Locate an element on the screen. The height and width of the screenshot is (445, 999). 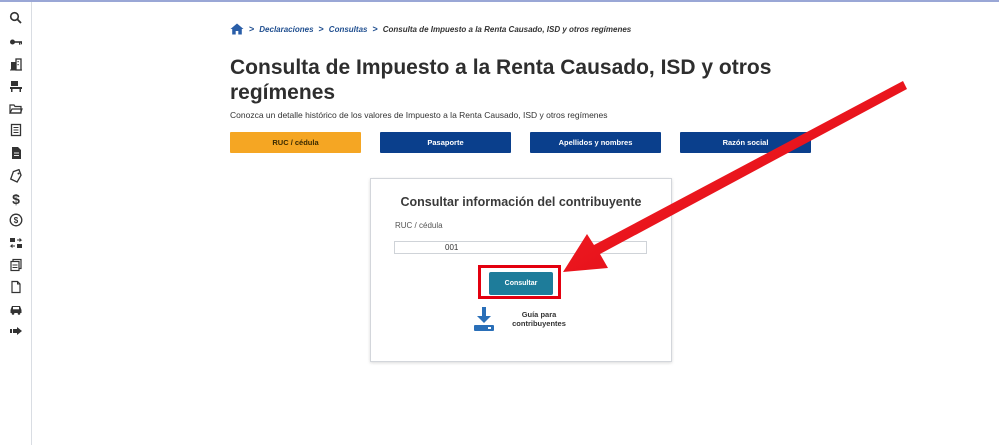
tab-apellidos-nombres: Apellidos y nombres is located at coordinates (595, 142).